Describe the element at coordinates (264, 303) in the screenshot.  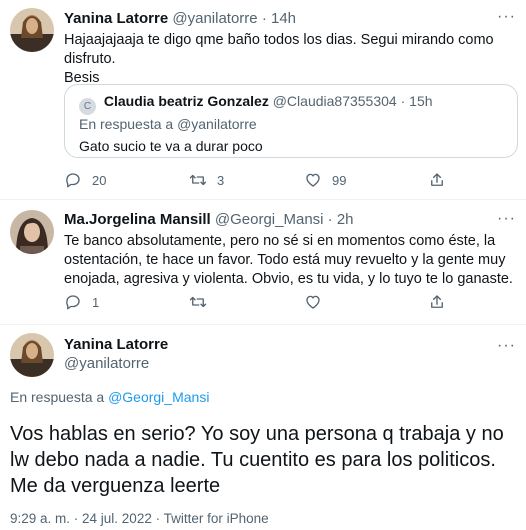
I see `tweet-actions: 1` at that location.